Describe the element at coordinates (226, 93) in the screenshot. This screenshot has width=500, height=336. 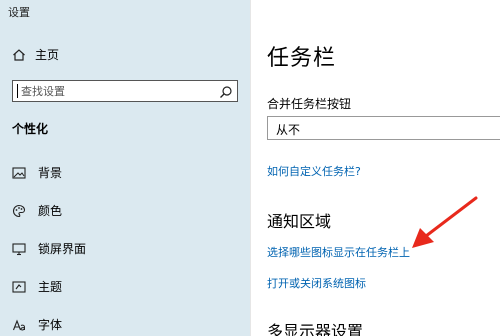
I see `search-icon` at that location.